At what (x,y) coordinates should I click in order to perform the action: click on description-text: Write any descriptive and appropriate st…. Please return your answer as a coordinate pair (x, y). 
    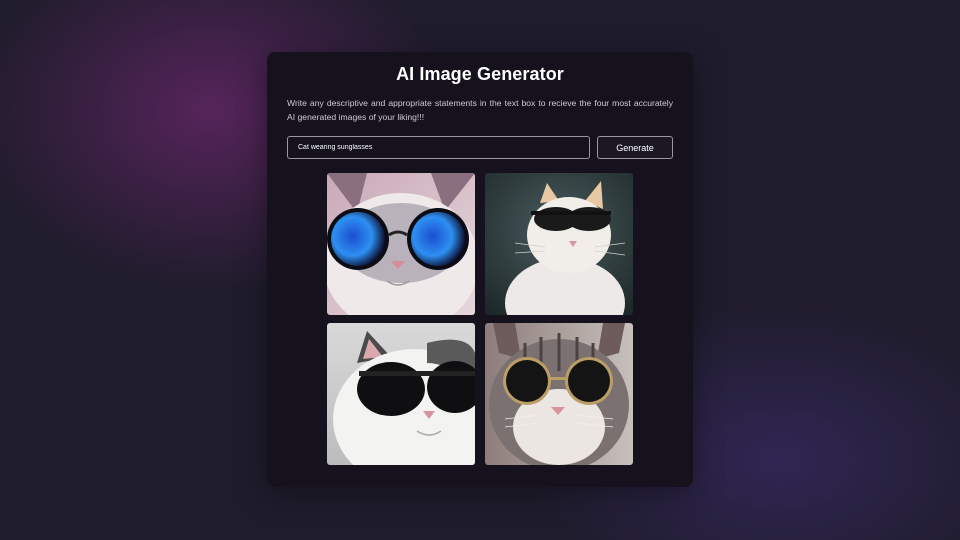
    Looking at the image, I should click on (480, 110).